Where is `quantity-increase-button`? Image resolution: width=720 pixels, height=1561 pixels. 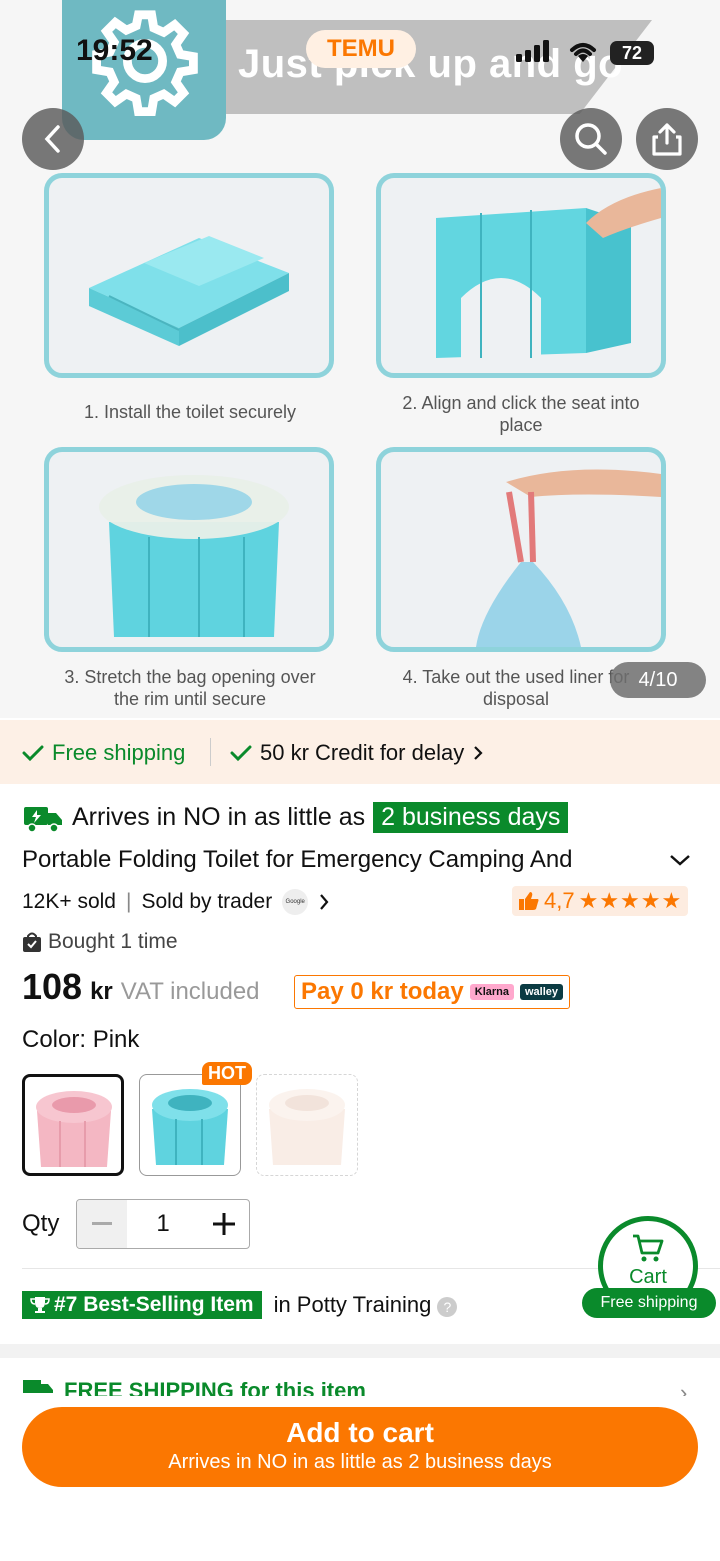 quantity-increase-button is located at coordinates (224, 1224).